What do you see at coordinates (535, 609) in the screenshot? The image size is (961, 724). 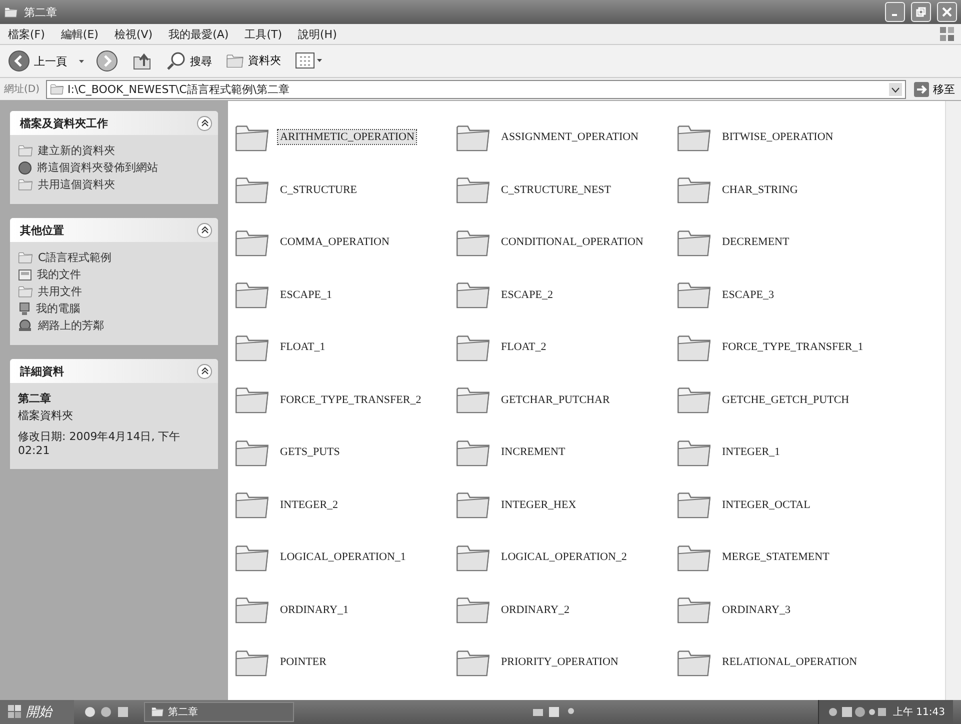 I see `folder-name: ORDINARY_2` at bounding box center [535, 609].